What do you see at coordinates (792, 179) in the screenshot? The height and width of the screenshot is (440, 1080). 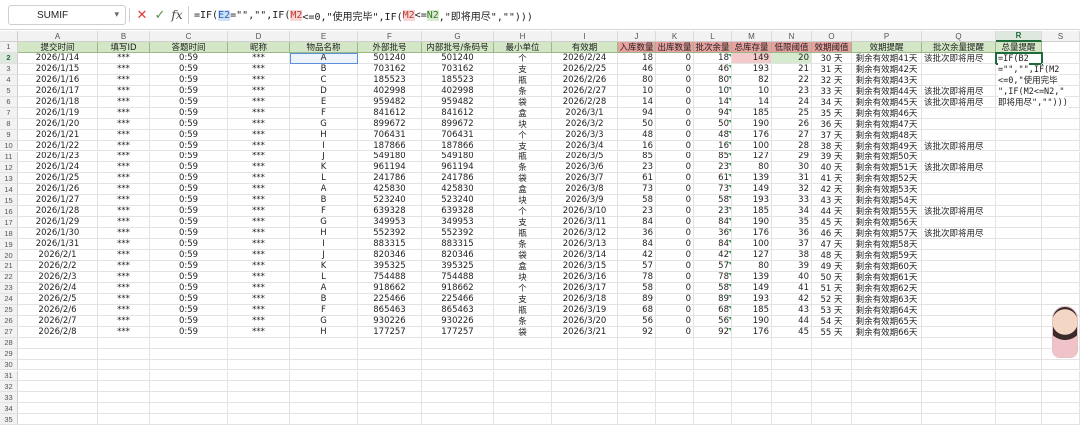 I see `table-cell: 31` at bounding box center [792, 179].